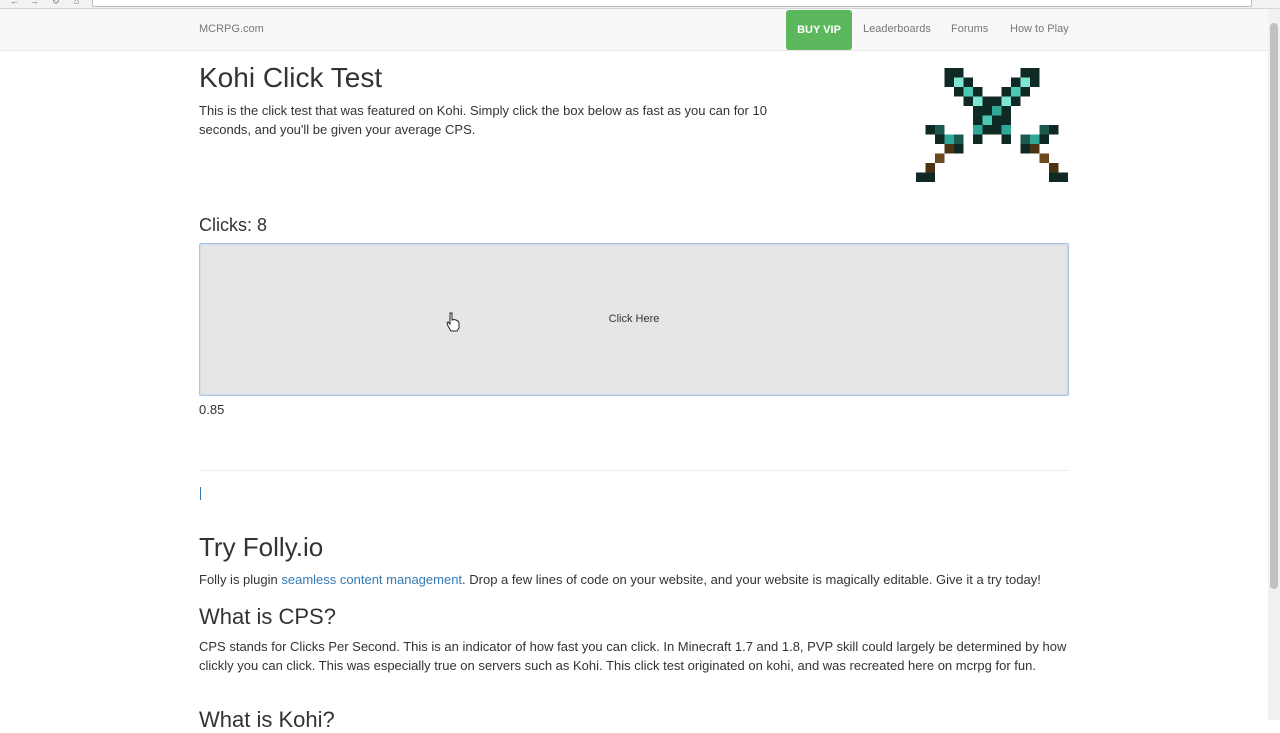 This screenshot has width=1280, height=733. Describe the element at coordinates (261, 547) in the screenshot. I see `folly-heading: Try Folly.io` at that location.